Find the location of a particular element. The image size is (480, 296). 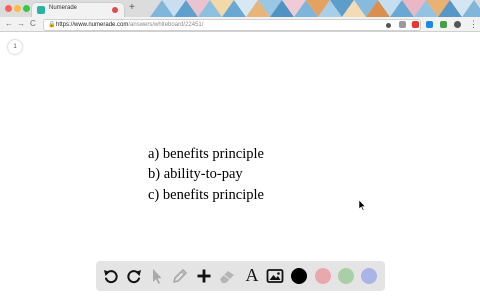

numerade-favicon-icon is located at coordinates (41, 10).